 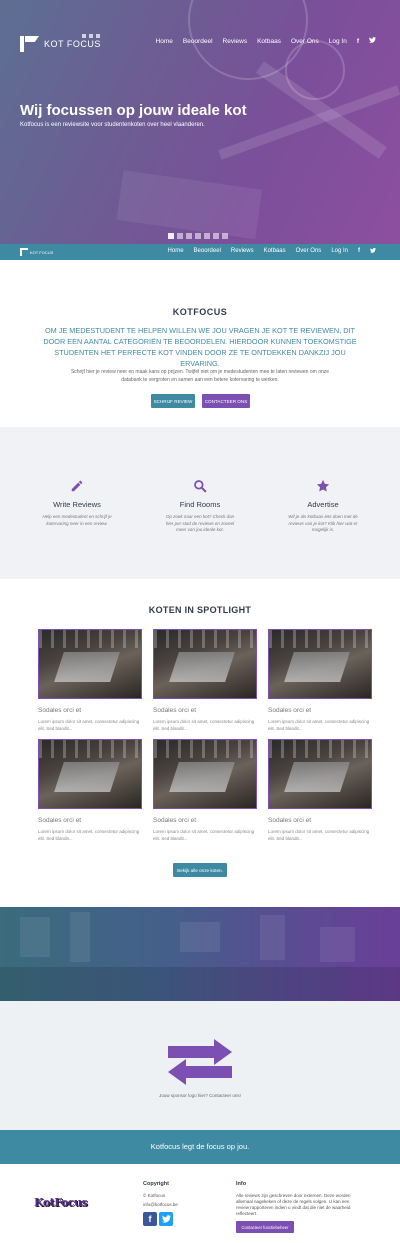 I want to click on city-photo-band, so click(x=200, y=954).